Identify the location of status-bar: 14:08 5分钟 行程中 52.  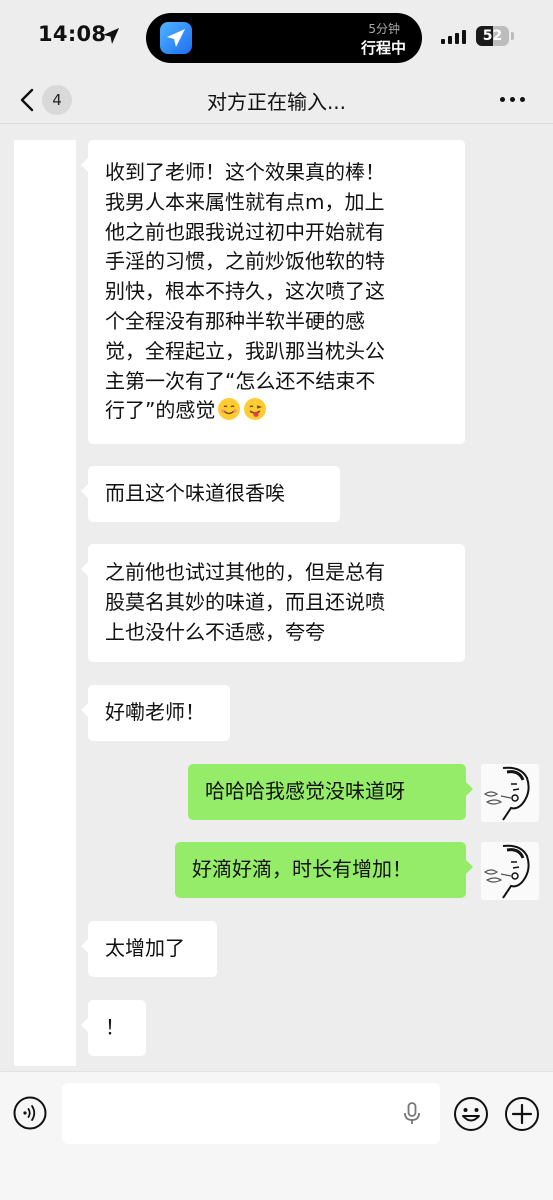
(276, 38).